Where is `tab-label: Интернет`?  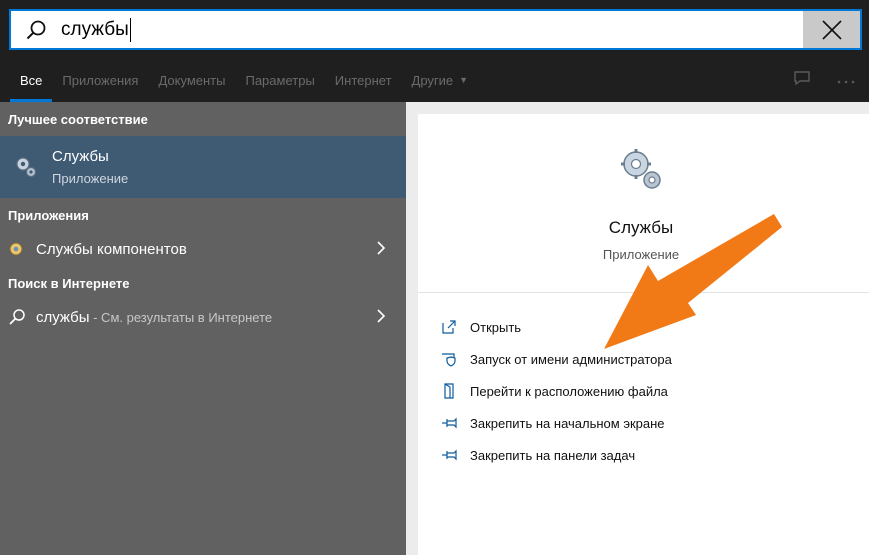 tab-label: Интернет is located at coordinates (363, 80).